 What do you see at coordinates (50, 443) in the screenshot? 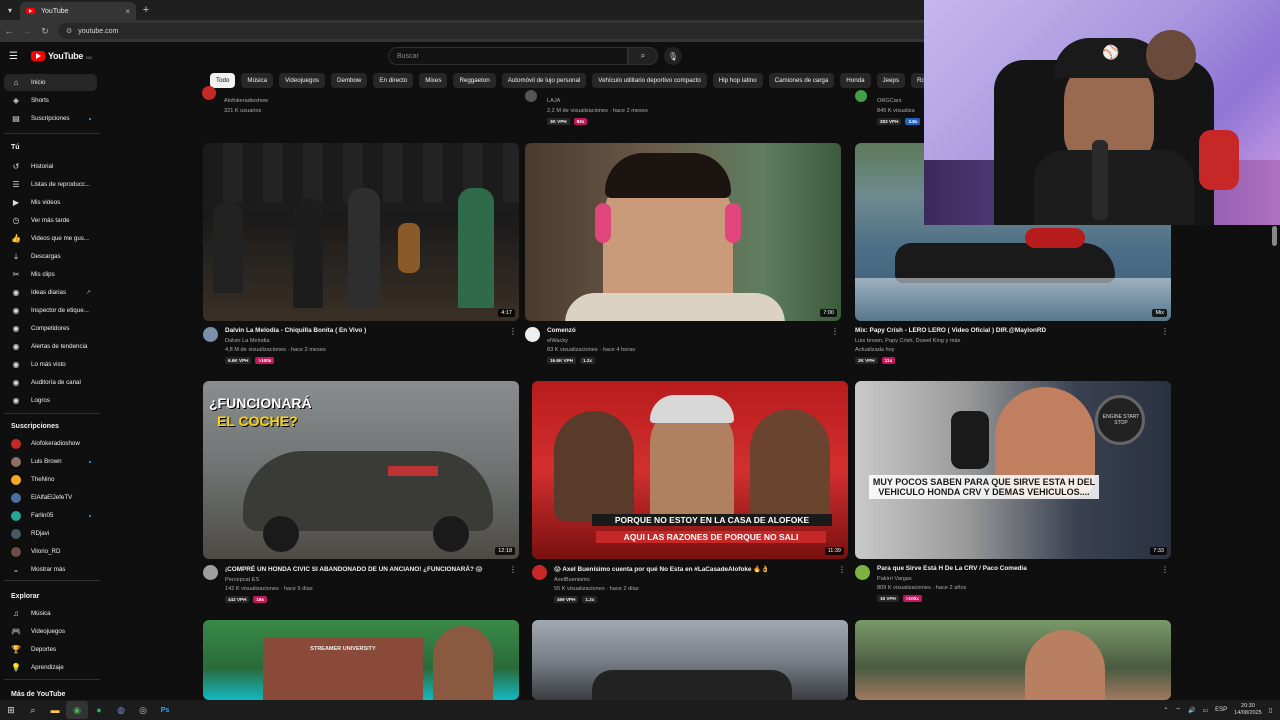
I see `subscription-item: Alofokeradioshow` at bounding box center [50, 443].